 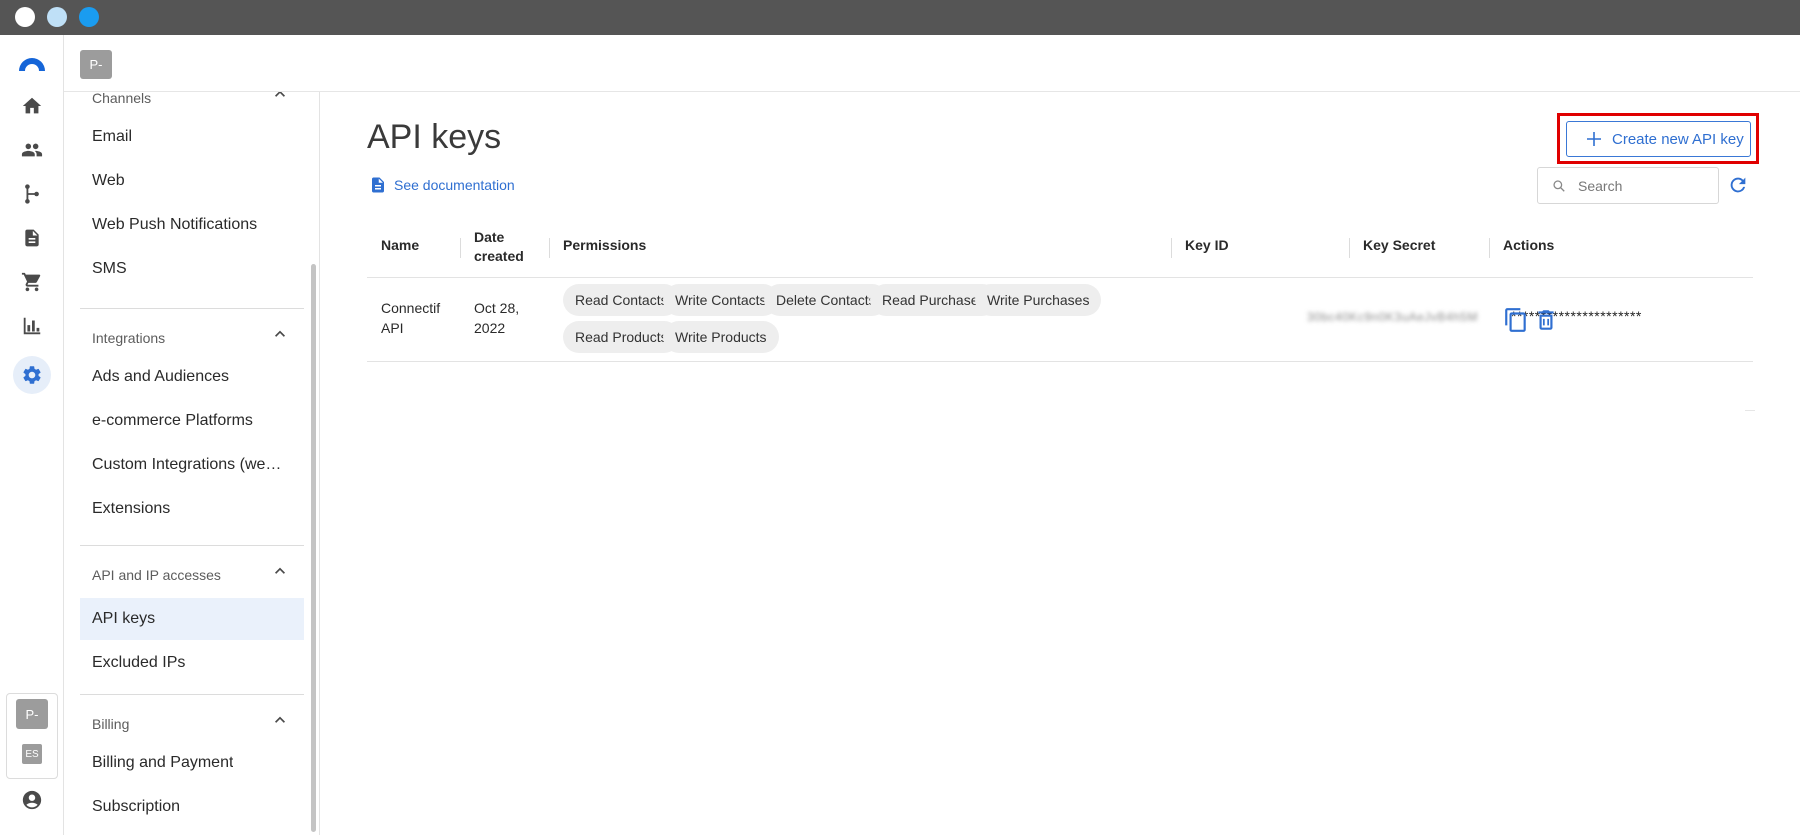 I want to click on column-header-key-id: Key ID, so click(x=1207, y=245).